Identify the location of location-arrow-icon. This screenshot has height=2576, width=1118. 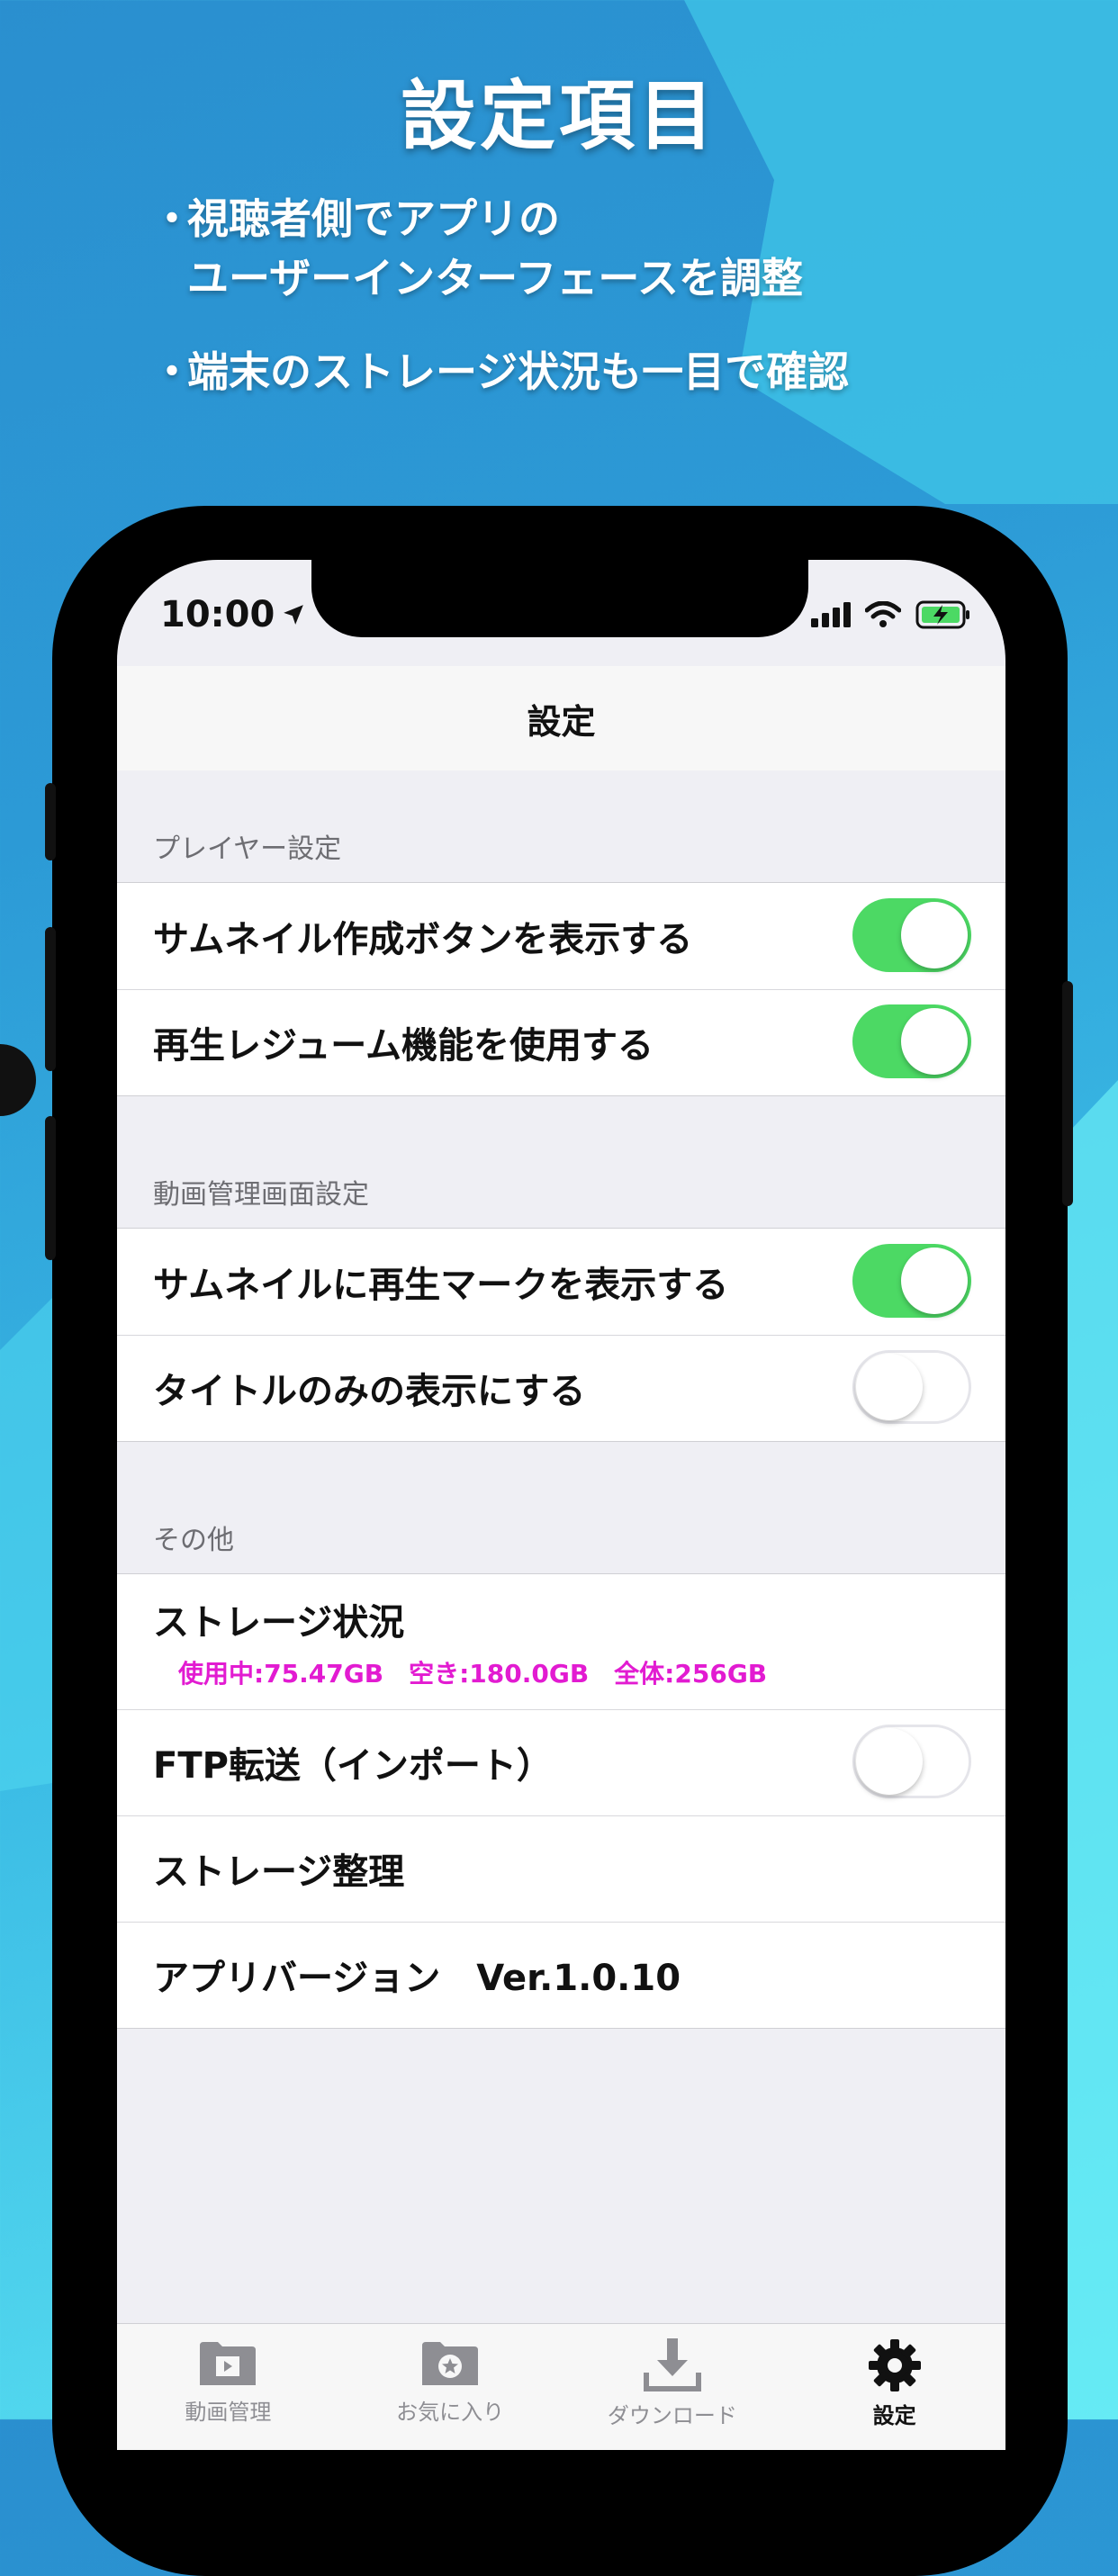
(294, 615).